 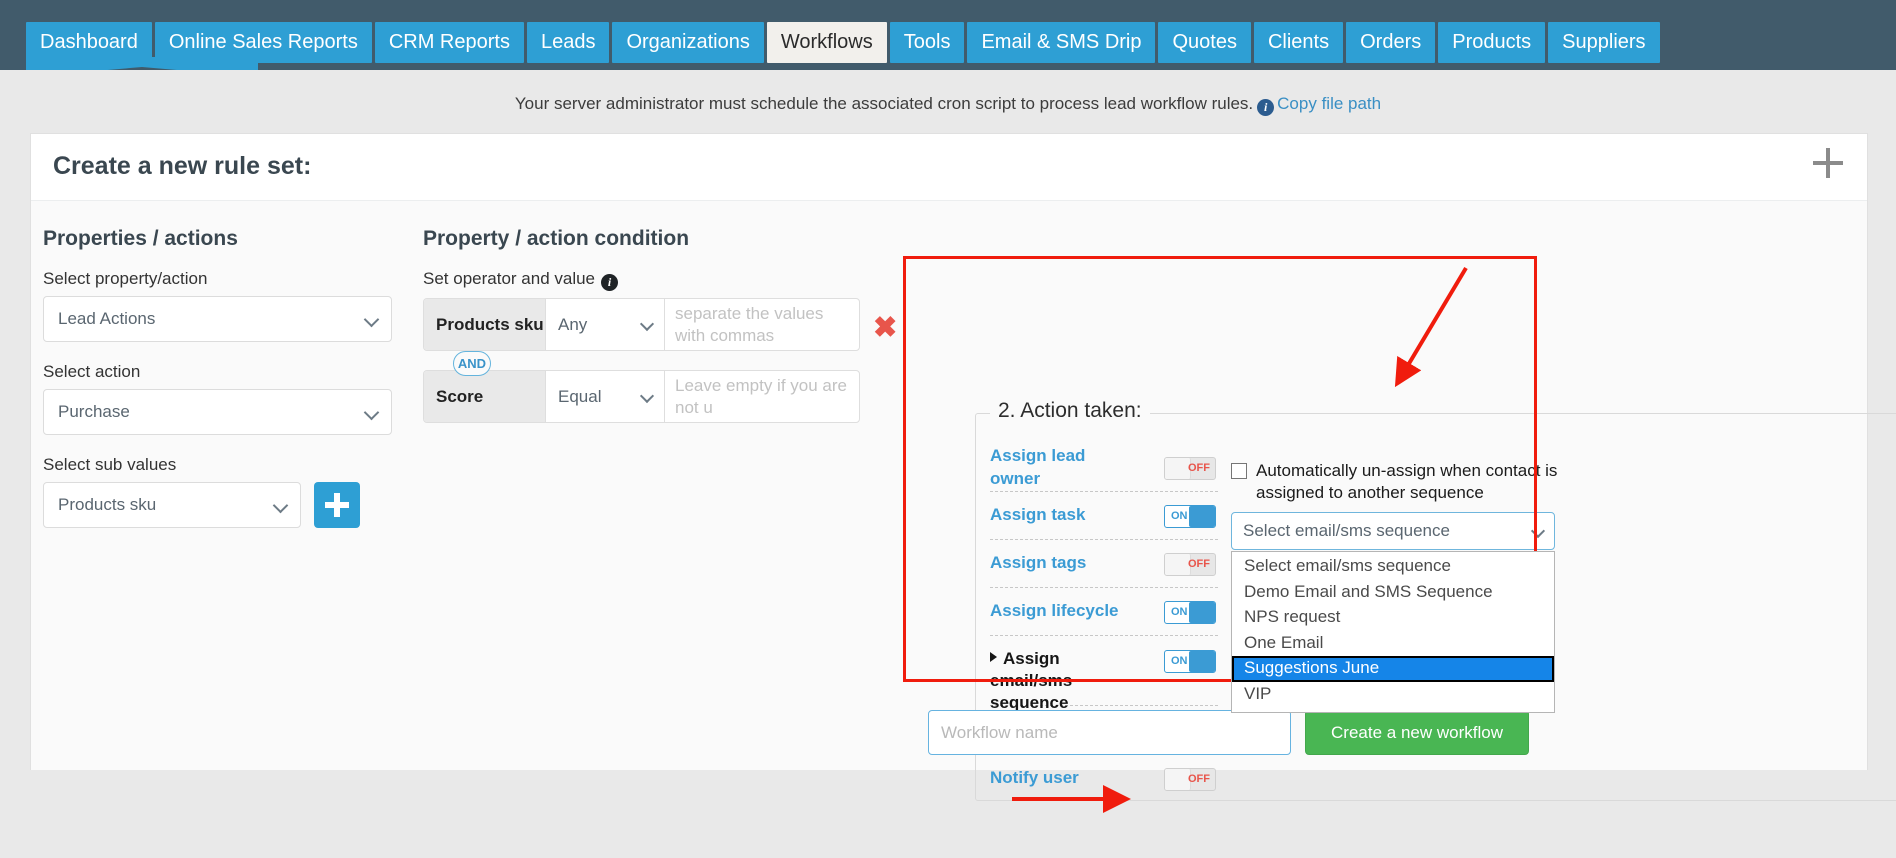 I want to click on condition-value-input: separate the values with commas, so click(x=762, y=324).